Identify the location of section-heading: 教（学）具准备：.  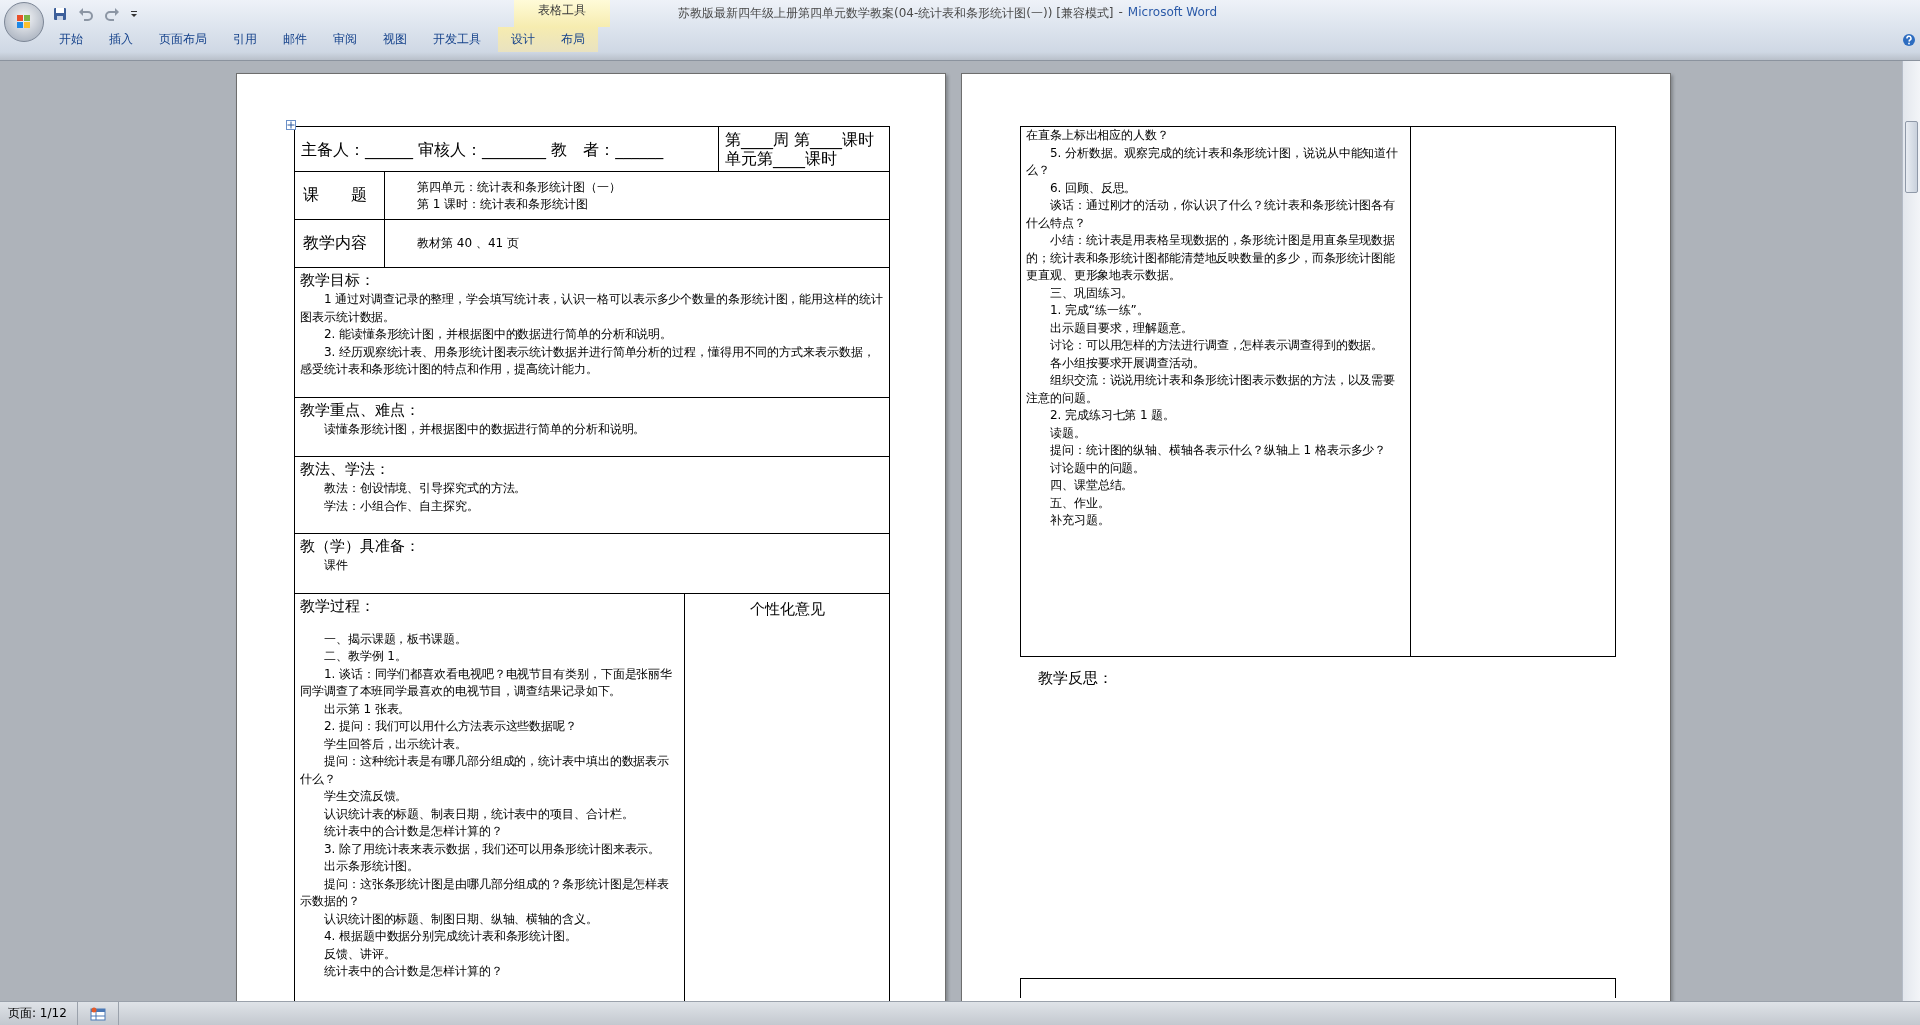
(360, 546).